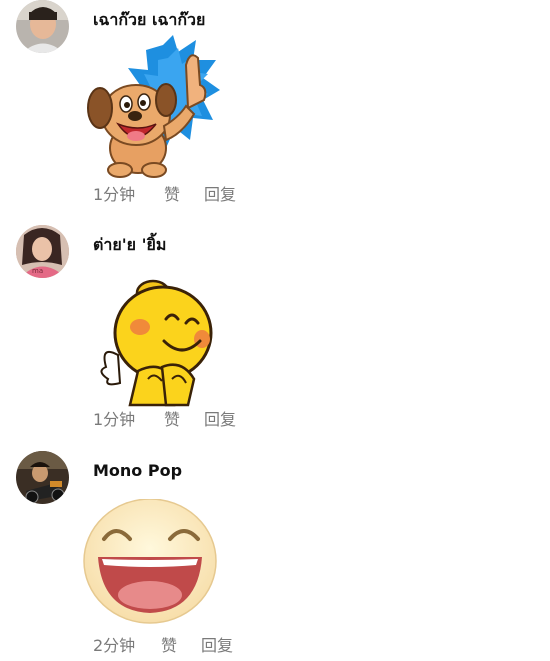  What do you see at coordinates (153, 563) in the screenshot?
I see `laughing-face-emoji` at bounding box center [153, 563].